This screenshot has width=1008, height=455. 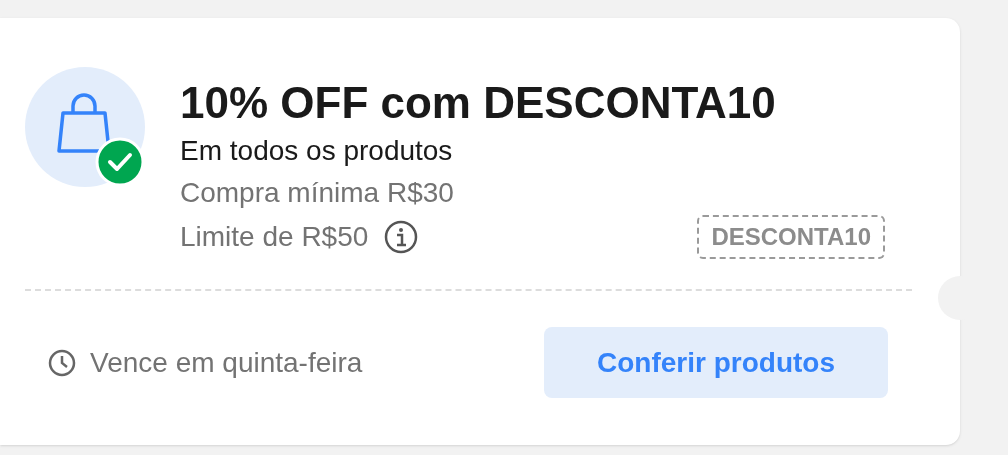 What do you see at coordinates (791, 237) in the screenshot?
I see `coupon-code: DESCONTA10` at bounding box center [791, 237].